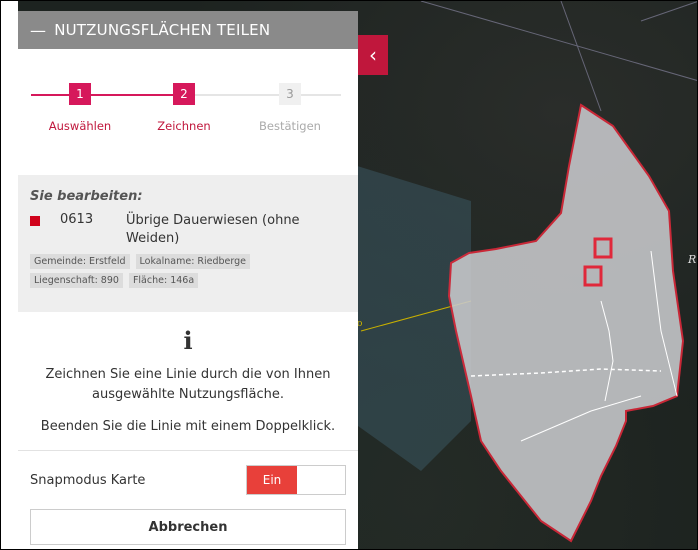 Image resolution: width=698 pixels, height=550 pixels. I want to click on minus-icon: —, so click(38, 30).